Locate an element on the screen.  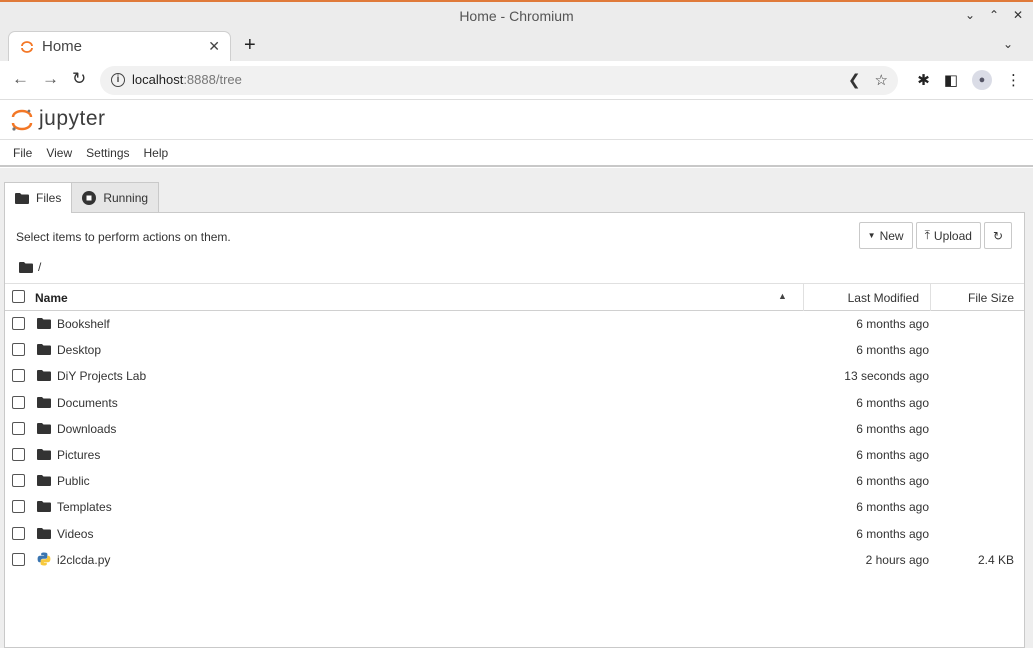
side-panel-icon: ◧ is located at coordinates (951, 80).